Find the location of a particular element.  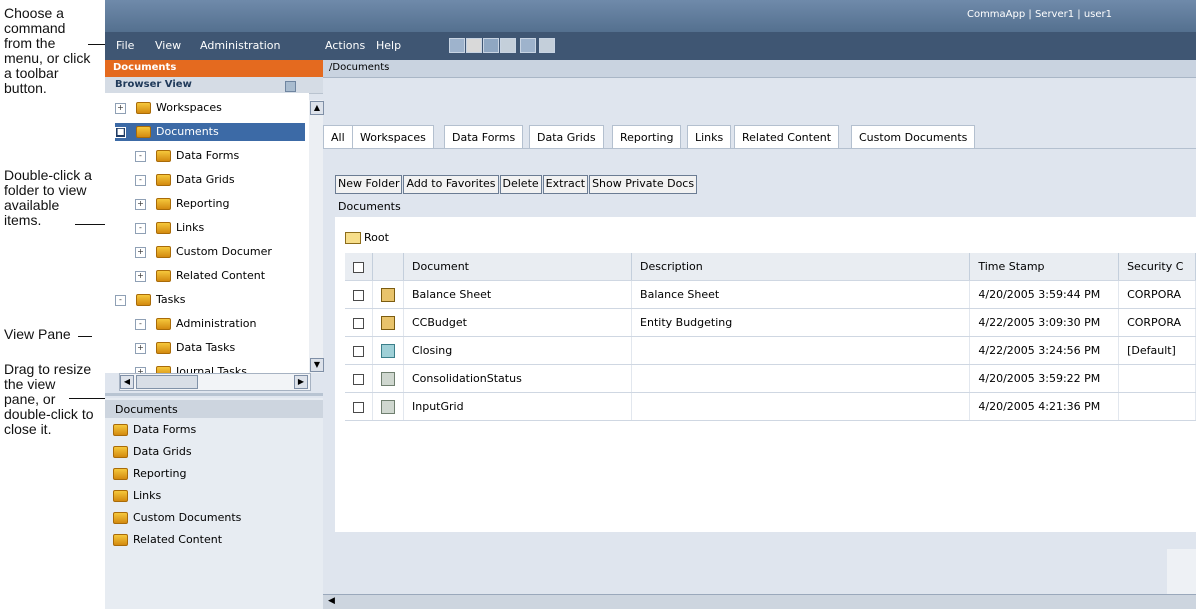

delete-button: Delete is located at coordinates (520, 184).